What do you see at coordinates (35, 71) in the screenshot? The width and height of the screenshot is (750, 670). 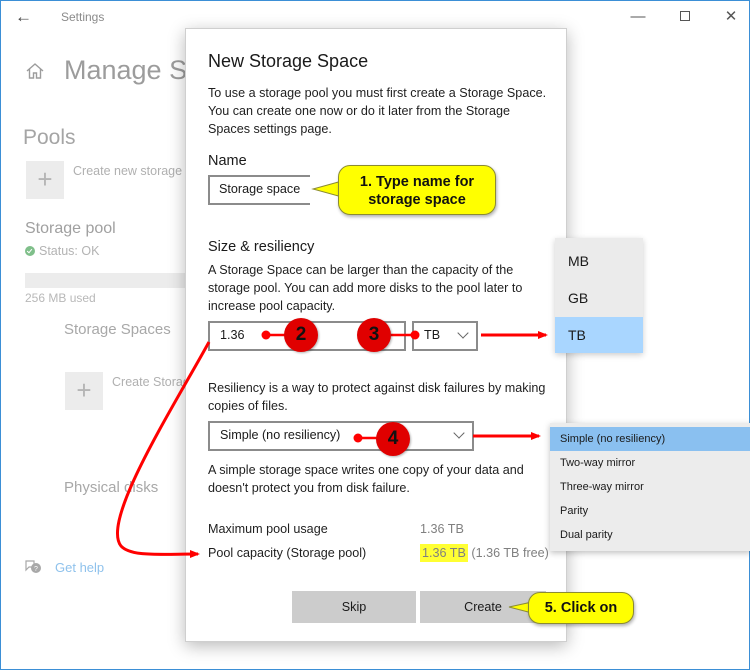 I see `home-icon` at bounding box center [35, 71].